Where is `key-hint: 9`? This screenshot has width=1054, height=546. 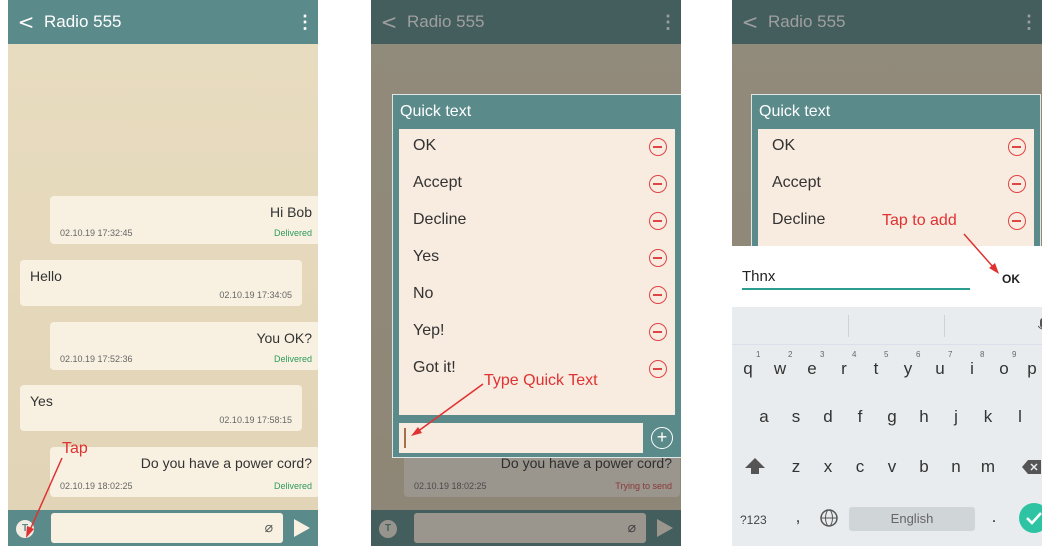
key-hint: 9 is located at coordinates (1014, 354).